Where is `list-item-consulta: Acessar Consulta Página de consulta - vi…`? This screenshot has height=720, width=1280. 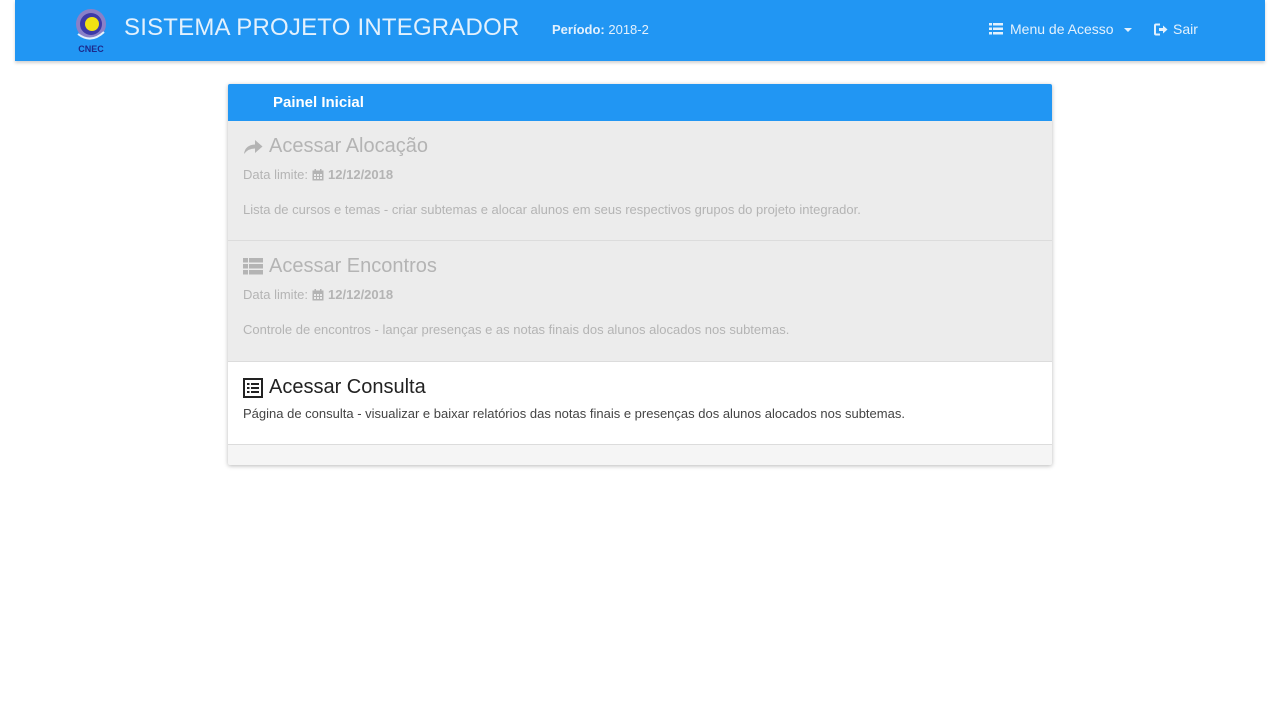
list-item-consulta: Acessar Consulta Página de consulta - vi… is located at coordinates (640, 403).